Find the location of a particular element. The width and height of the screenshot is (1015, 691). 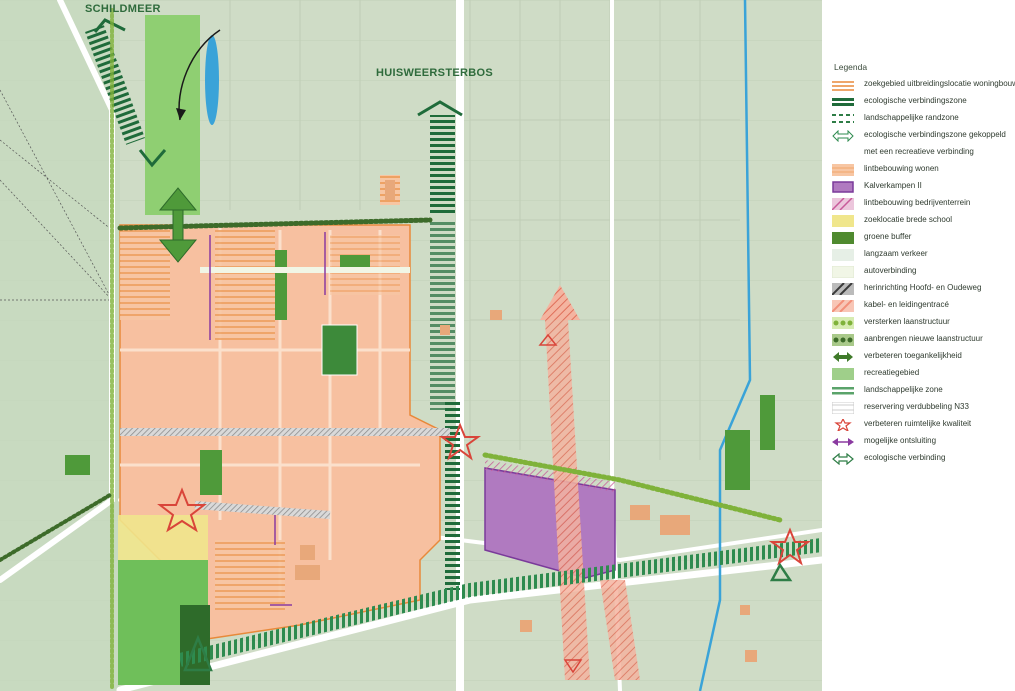

legend-item: lintbebouwing wonen is located at coordinates (920, 169).